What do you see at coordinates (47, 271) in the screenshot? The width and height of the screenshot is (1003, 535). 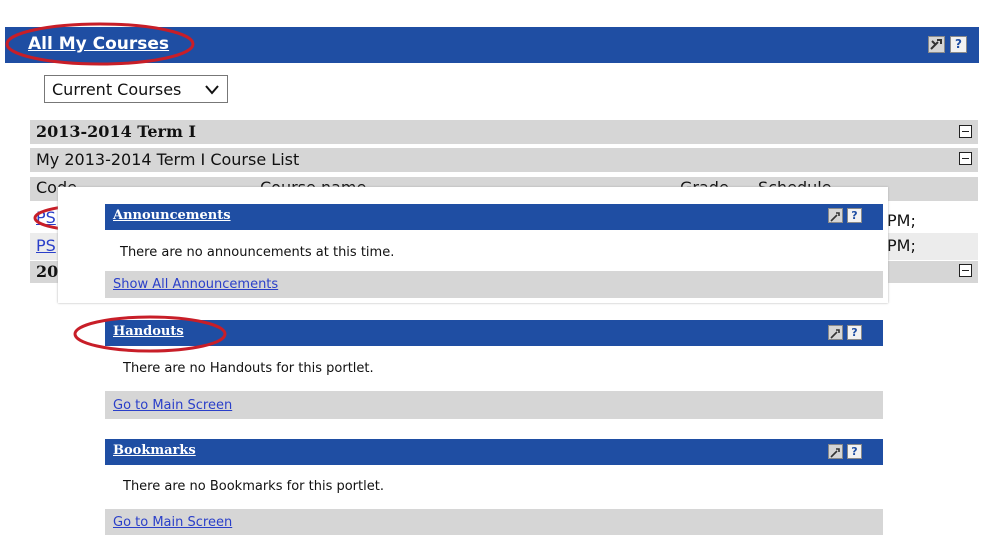 I see `term-2-header-text: 20` at bounding box center [47, 271].